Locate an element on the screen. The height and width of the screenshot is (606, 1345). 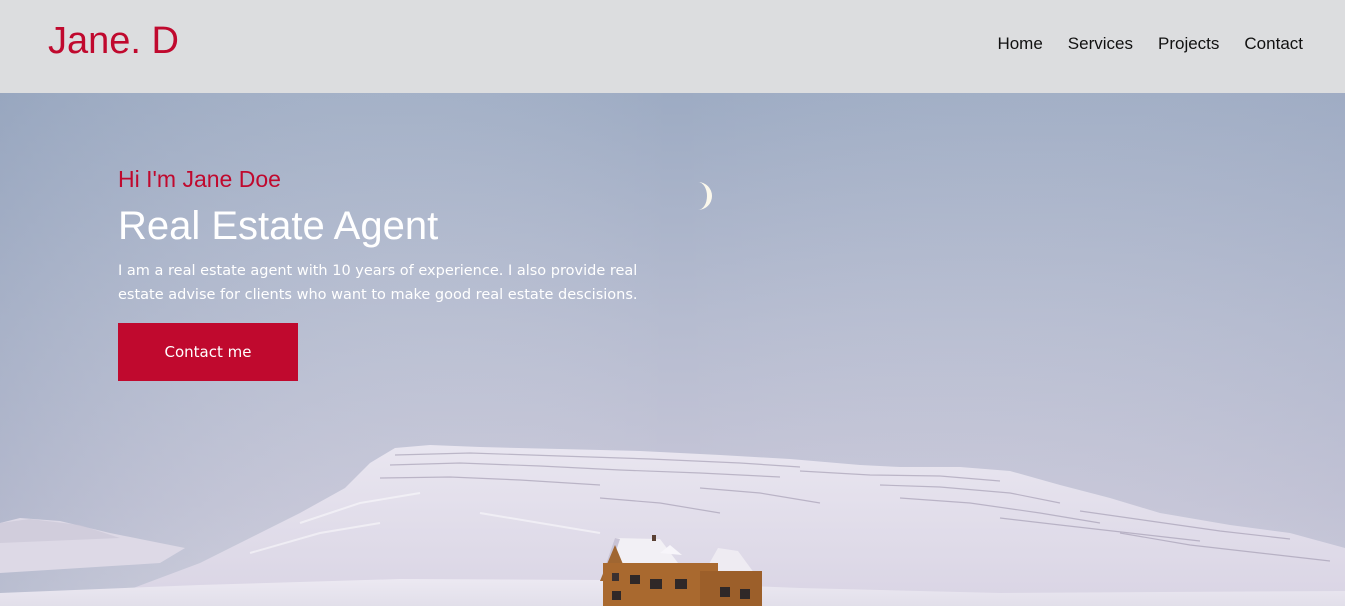
nav-link-projects: Projects is located at coordinates (1188, 44).